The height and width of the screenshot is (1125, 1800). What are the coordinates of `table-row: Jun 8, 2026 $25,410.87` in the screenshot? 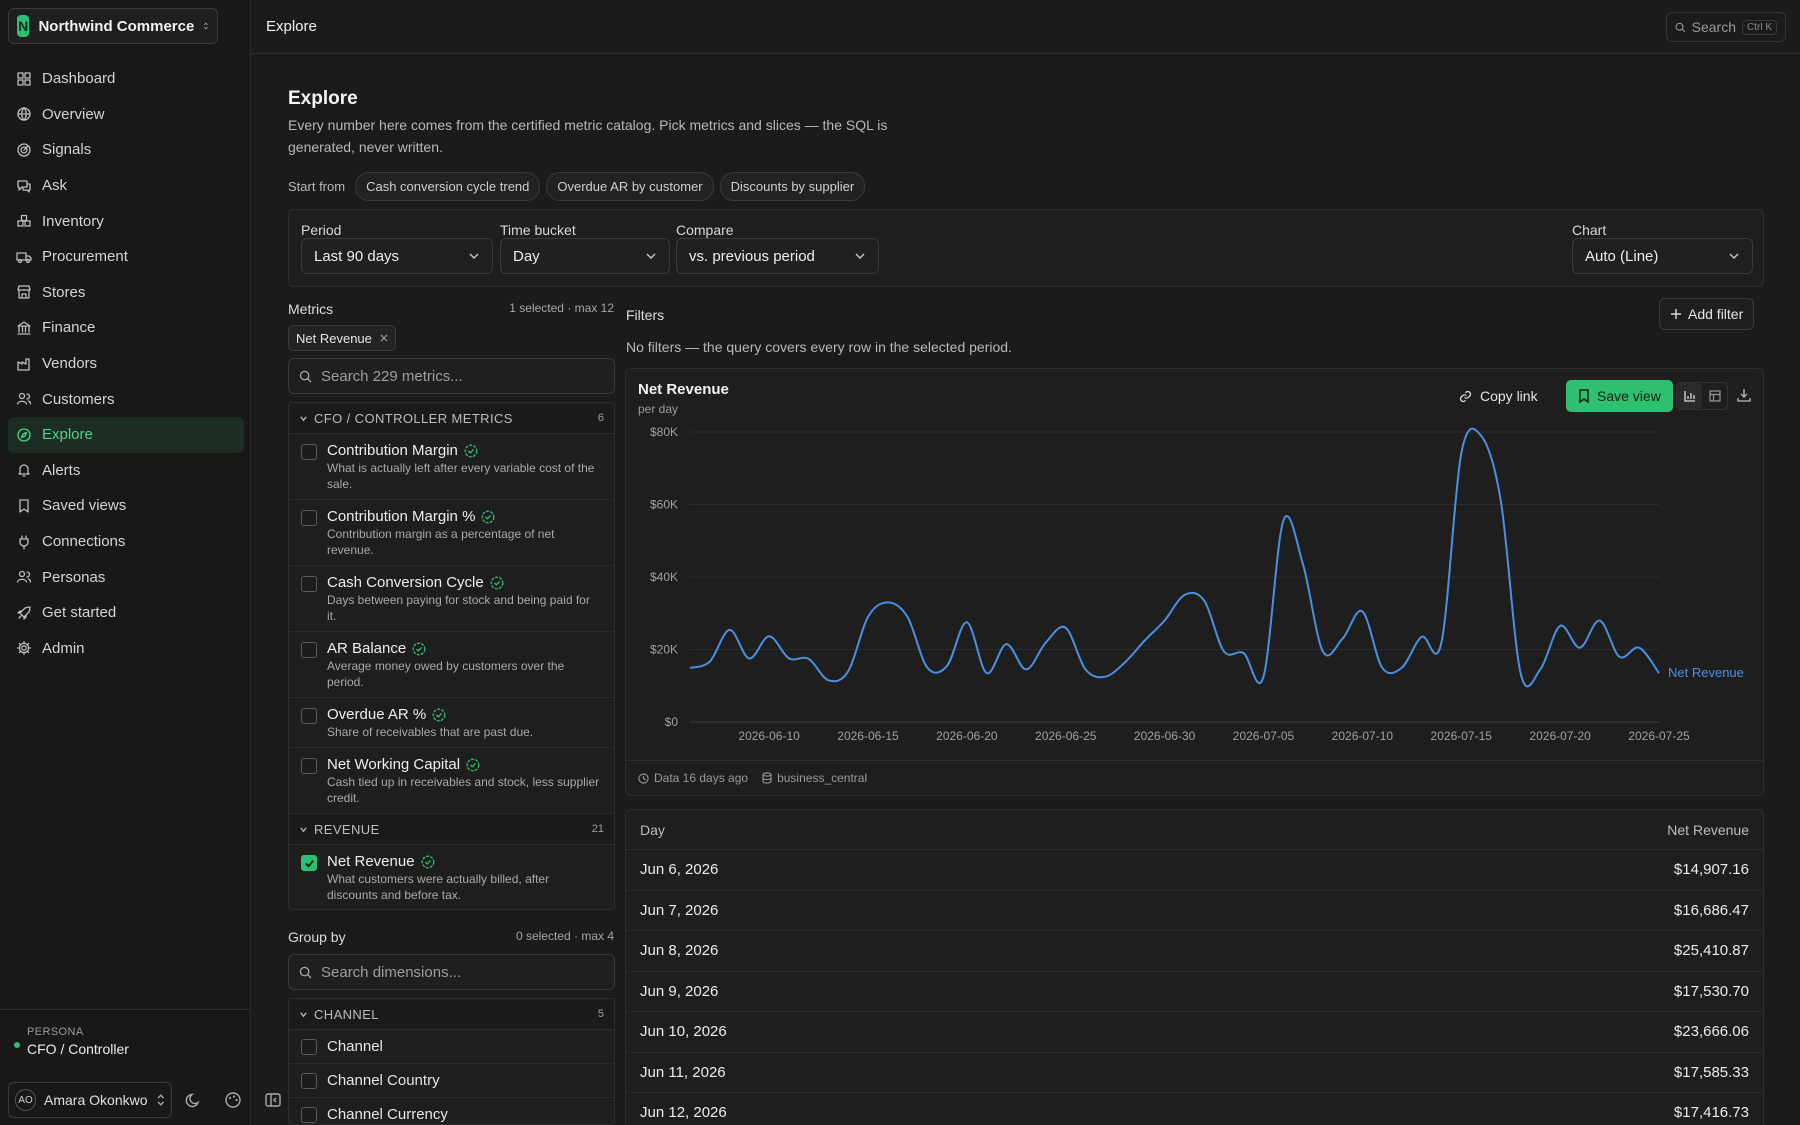 It's located at (1194, 951).